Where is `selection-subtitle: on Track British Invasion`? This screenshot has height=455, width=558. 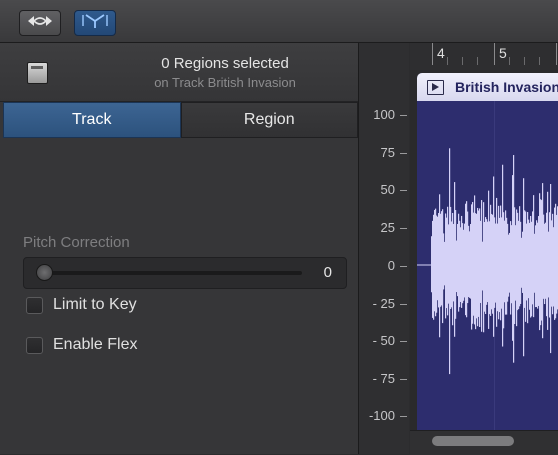 selection-subtitle: on Track British Invasion is located at coordinates (225, 82).